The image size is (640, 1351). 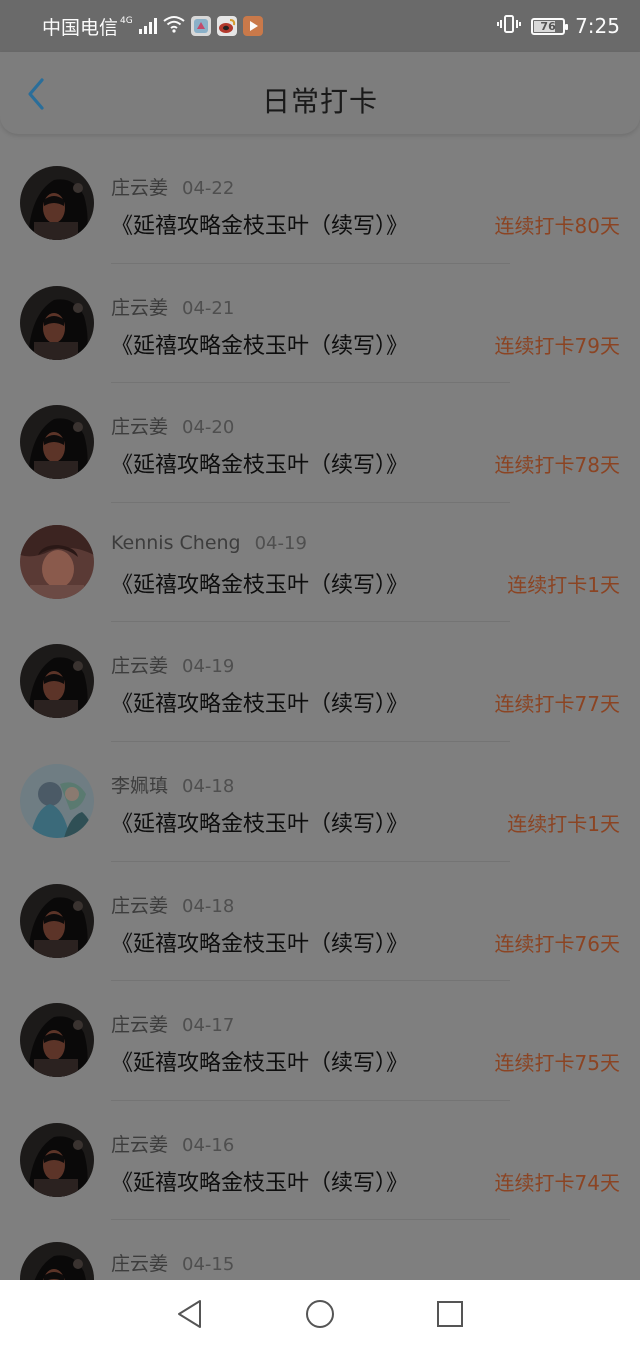 I want to click on checkin-list-item: 庄云姜 04-20 《延禧攻略金枝玉叶（续写）》 连续打卡78天, so click(x=320, y=443).